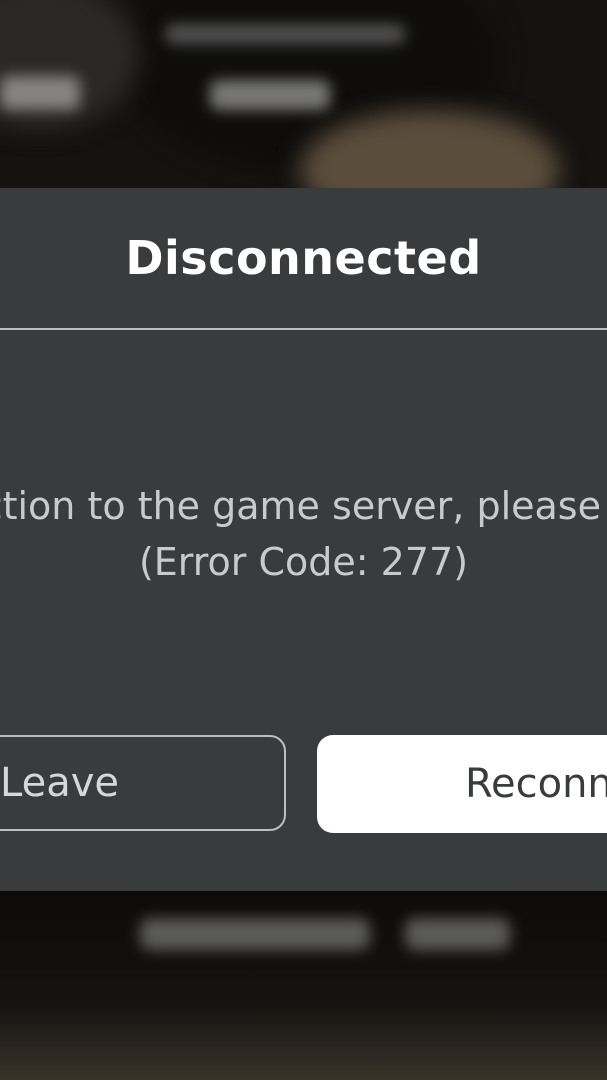  I want to click on leave-button-label: Leave, so click(59, 783).